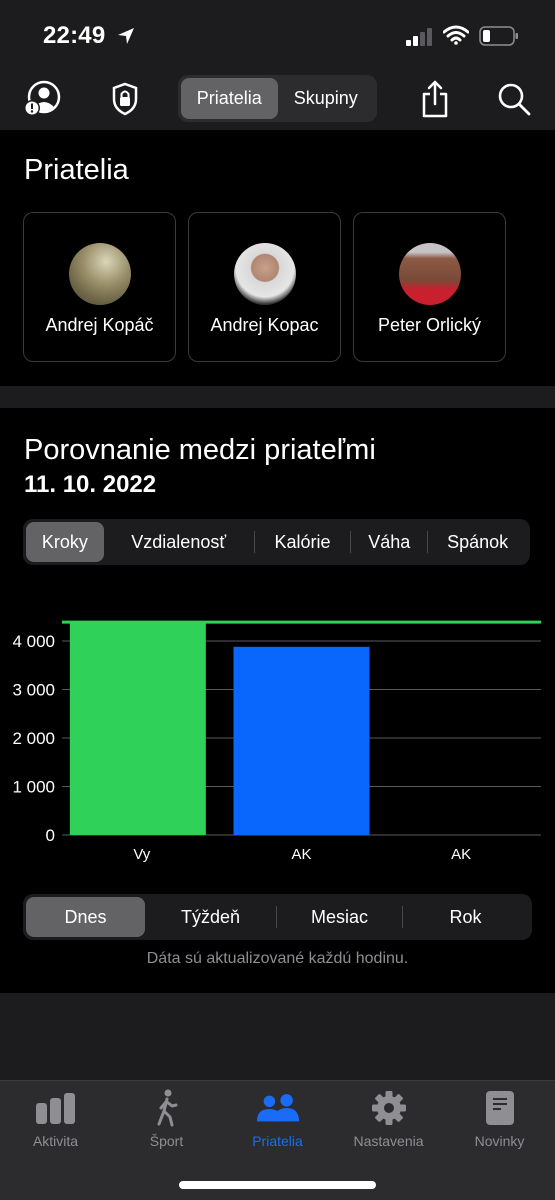  I want to click on search-icon, so click(514, 99).